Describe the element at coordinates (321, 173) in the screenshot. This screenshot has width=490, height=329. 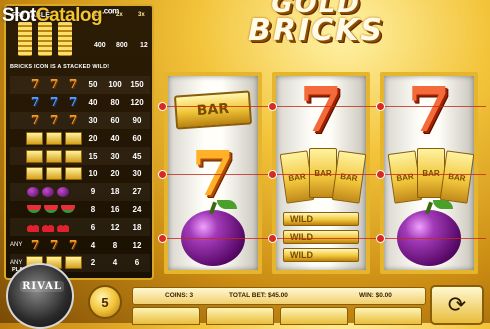
I see `reel-2: 7 BAR BAR BAR WILD WILD WILD` at that location.